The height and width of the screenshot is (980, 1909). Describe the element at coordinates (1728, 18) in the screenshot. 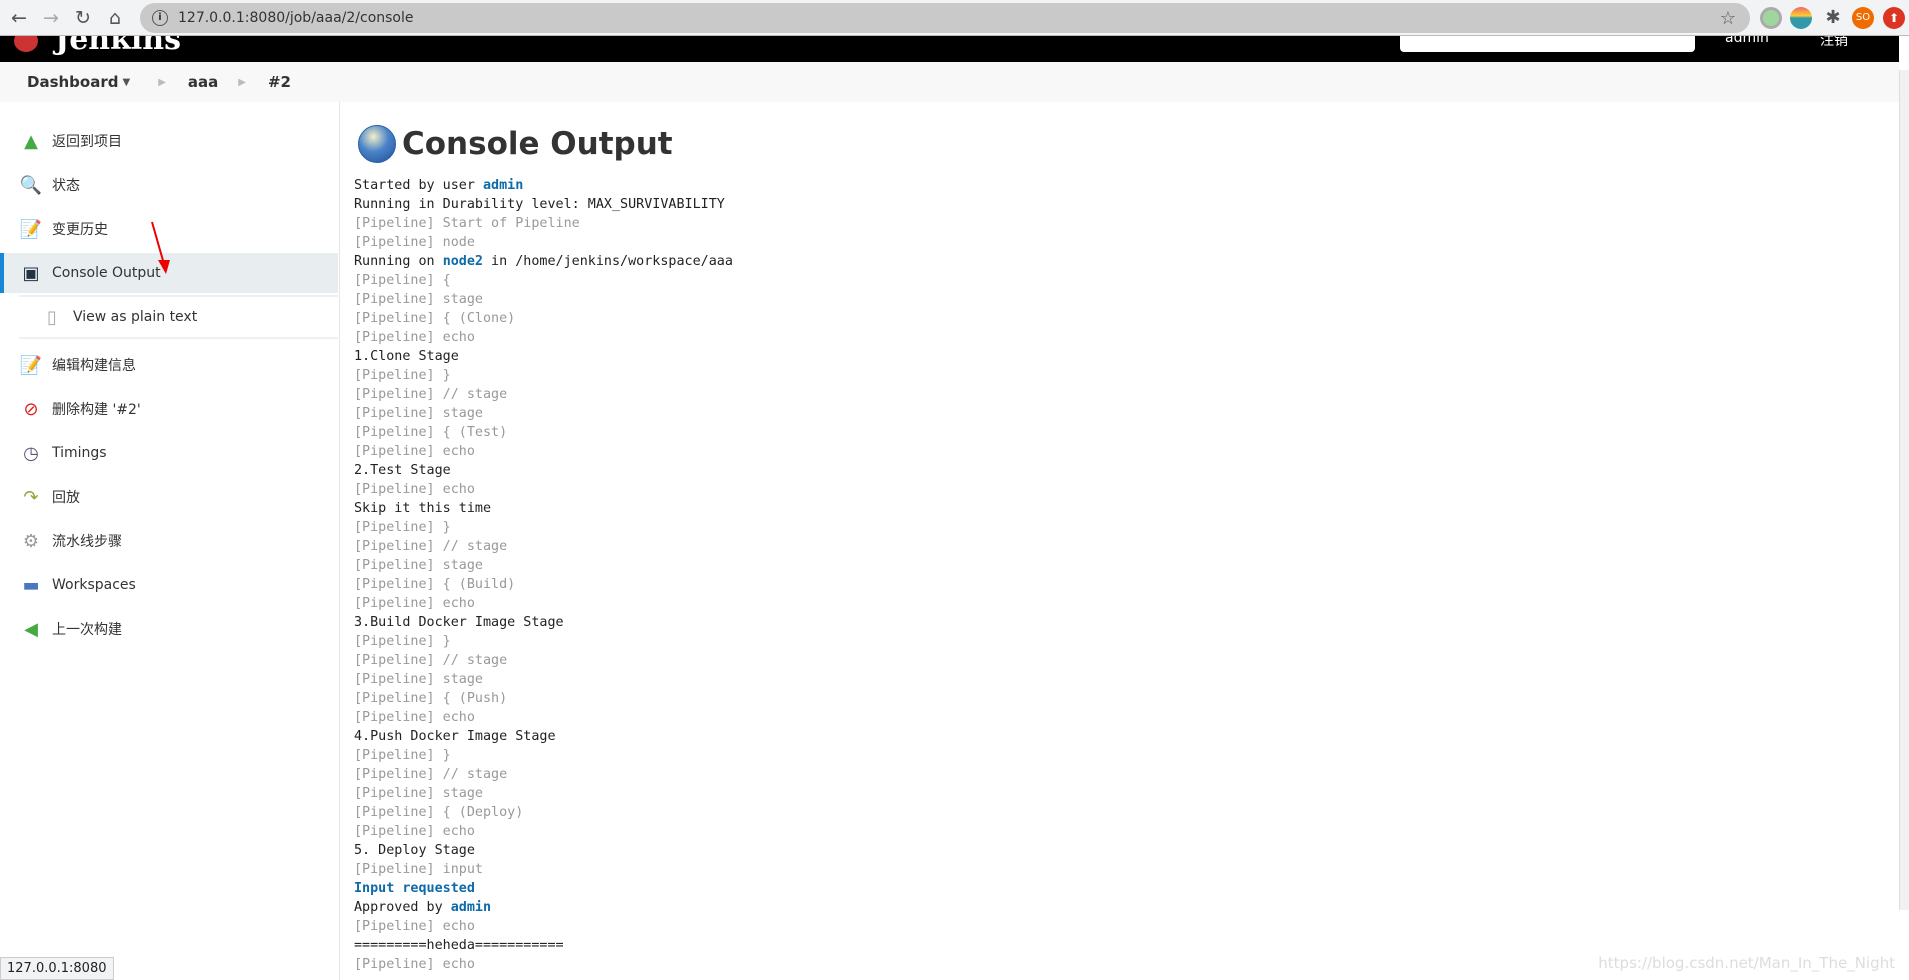

I see `star-icon: ☆` at that location.